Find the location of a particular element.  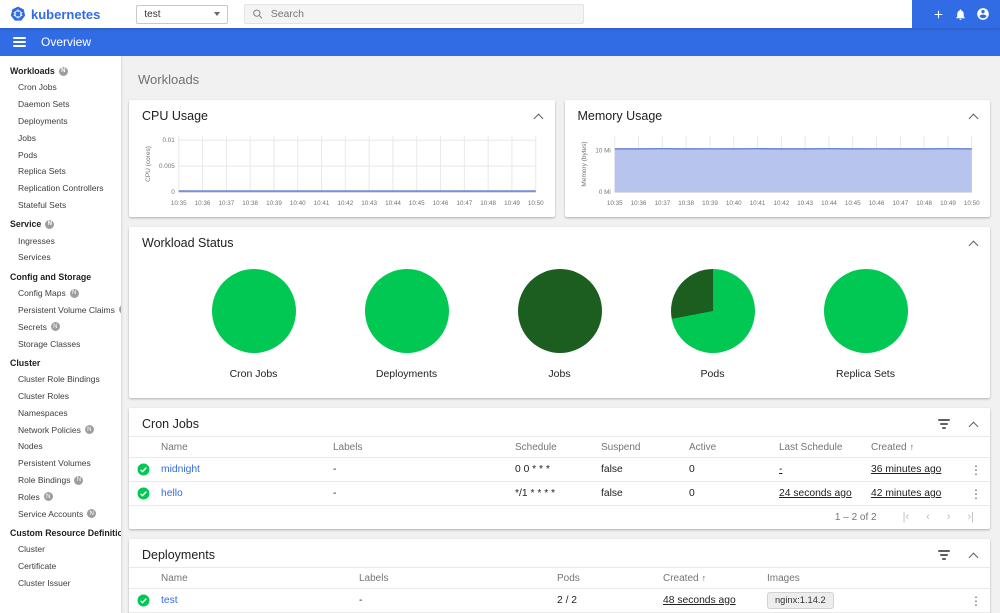

sidebar-item-daemon-sets: Daemon Sets is located at coordinates (60, 104).